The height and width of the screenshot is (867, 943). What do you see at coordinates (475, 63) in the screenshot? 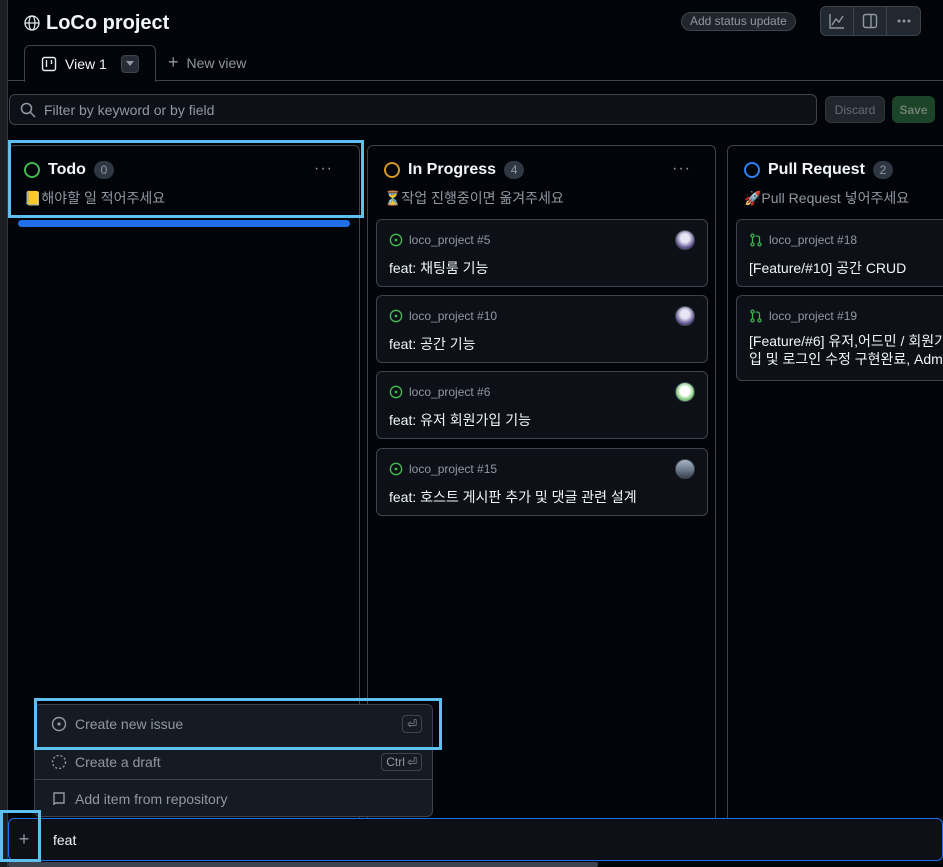
I see `view-tabs: View 1 + New view` at bounding box center [475, 63].